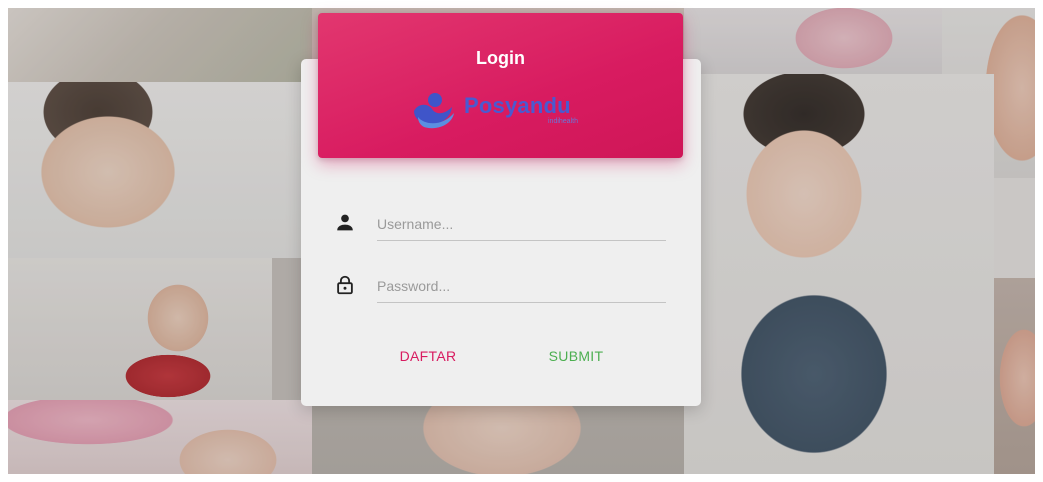 The height and width of the screenshot is (482, 1043). I want to click on person-icon, so click(345, 222).